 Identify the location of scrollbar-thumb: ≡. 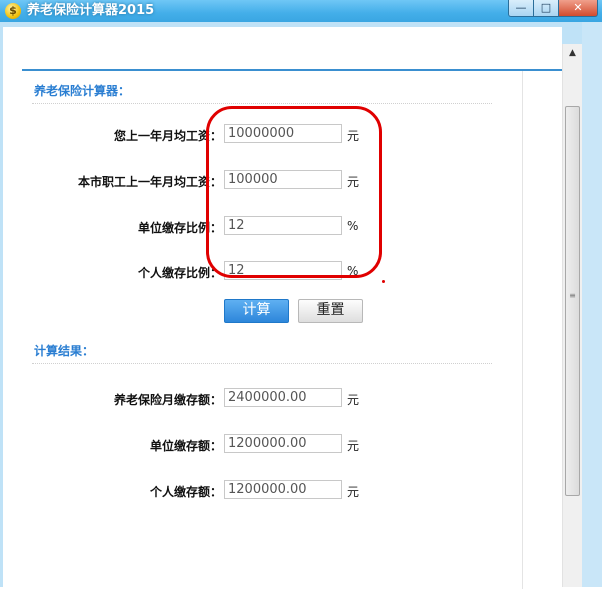
(572, 301).